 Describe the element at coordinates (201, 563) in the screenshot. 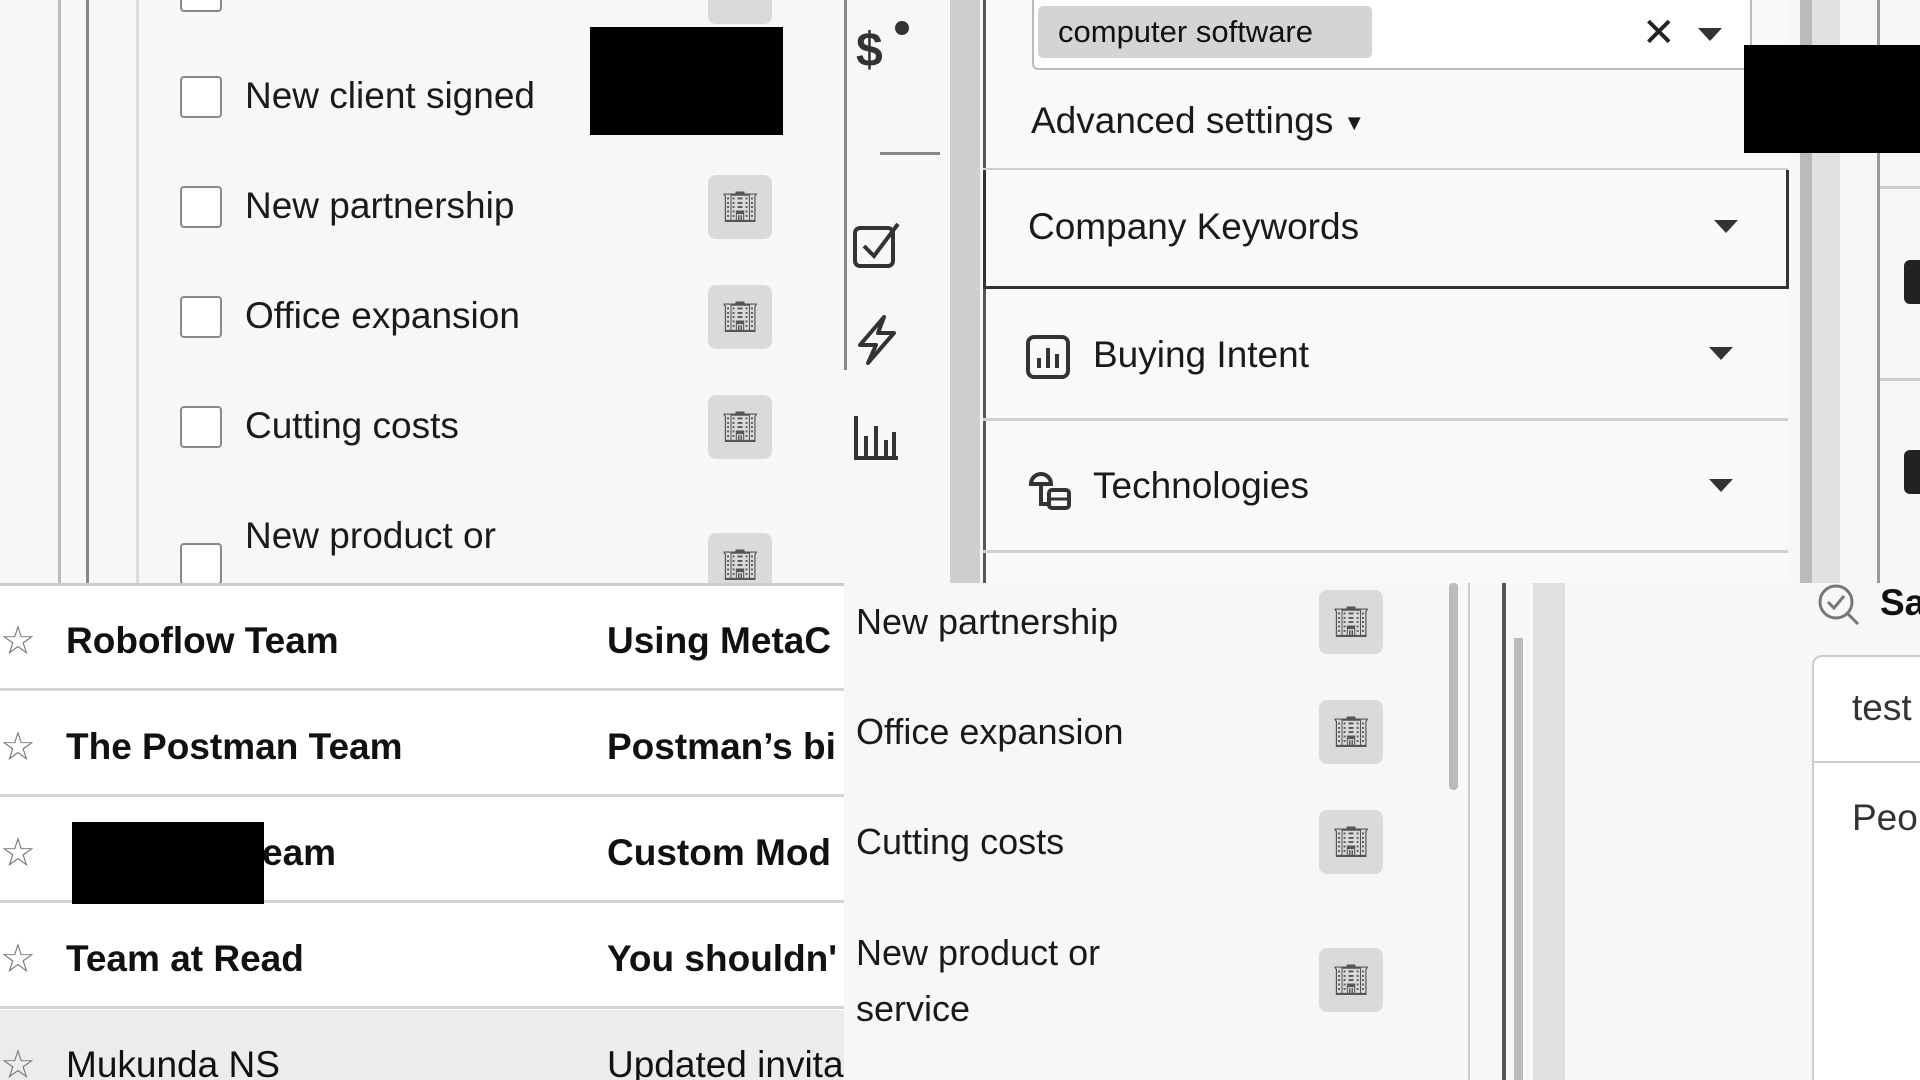

I see `checkbox-new-product` at that location.